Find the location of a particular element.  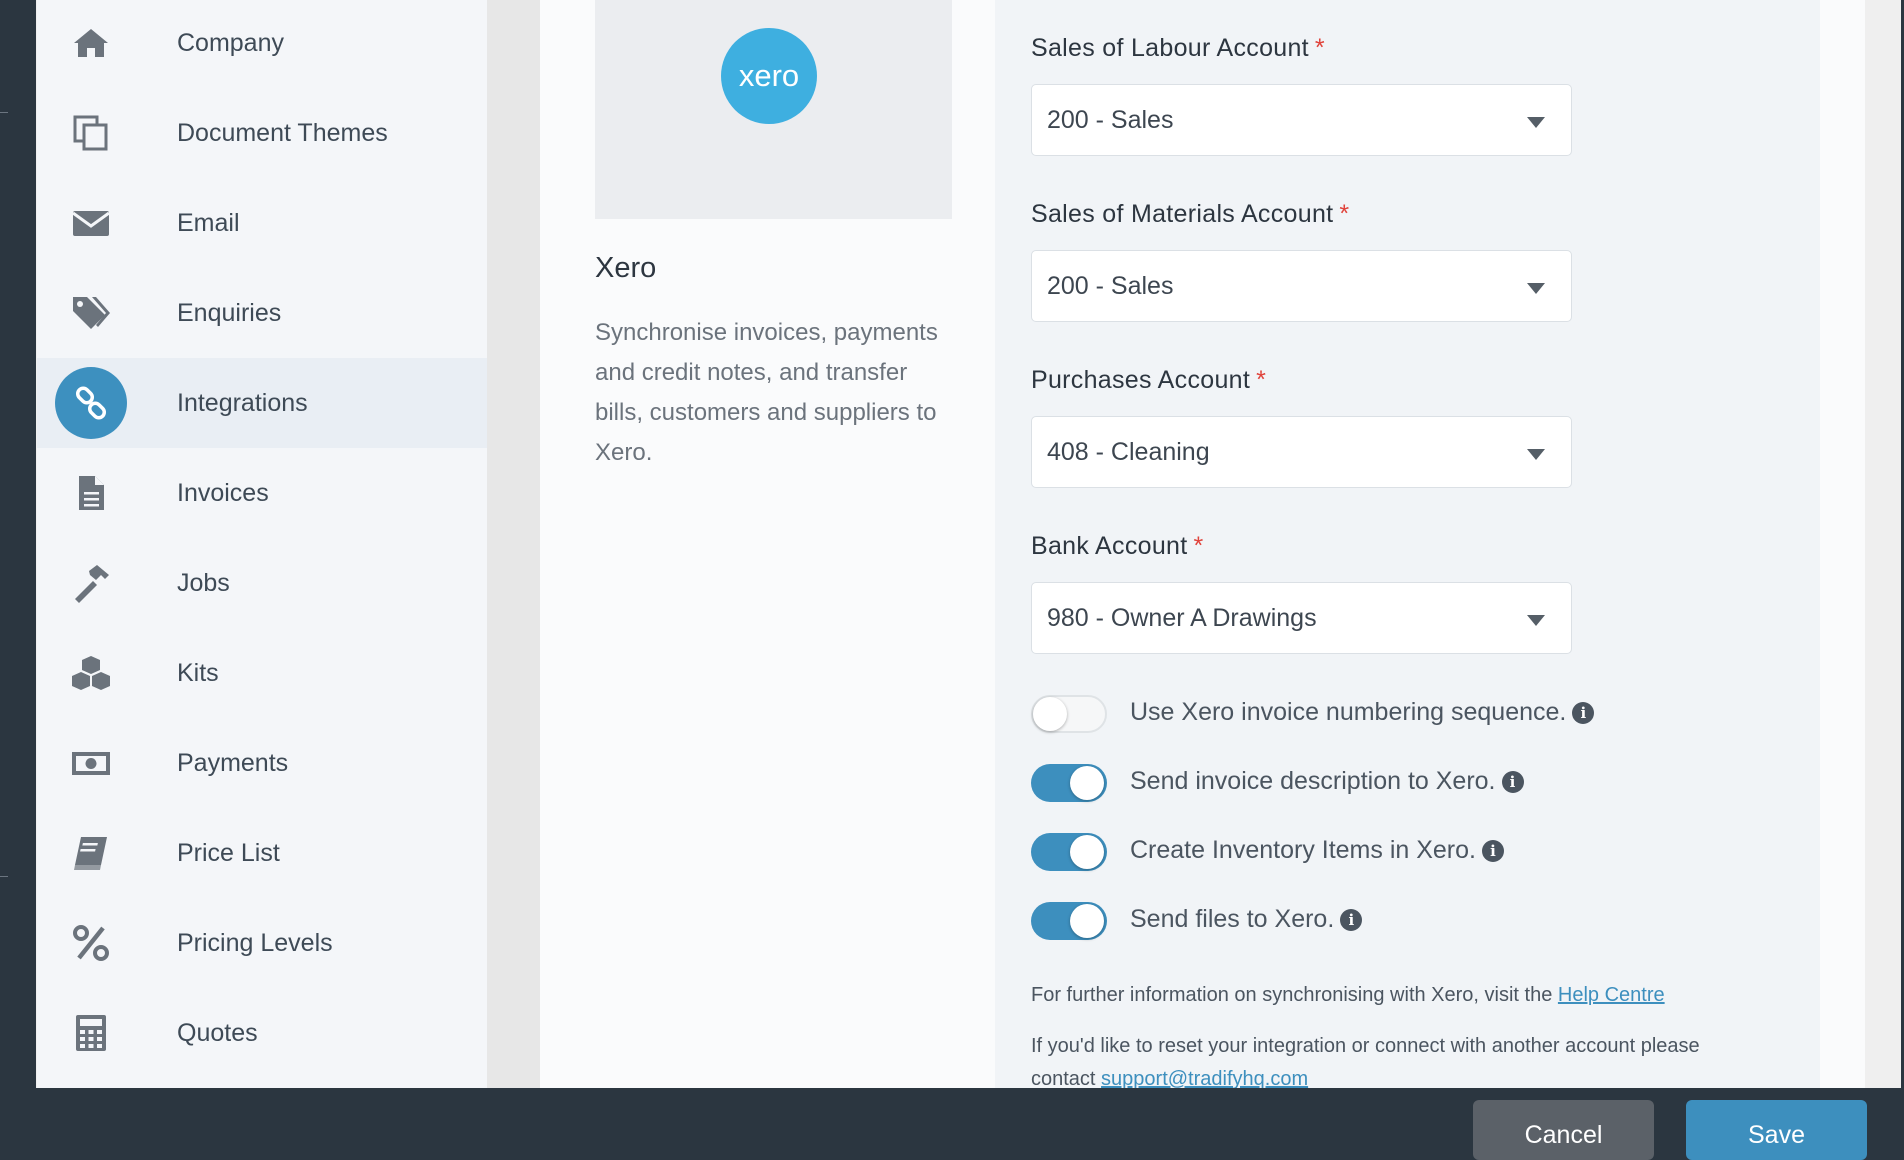

send-files-toggle is located at coordinates (1069, 921).